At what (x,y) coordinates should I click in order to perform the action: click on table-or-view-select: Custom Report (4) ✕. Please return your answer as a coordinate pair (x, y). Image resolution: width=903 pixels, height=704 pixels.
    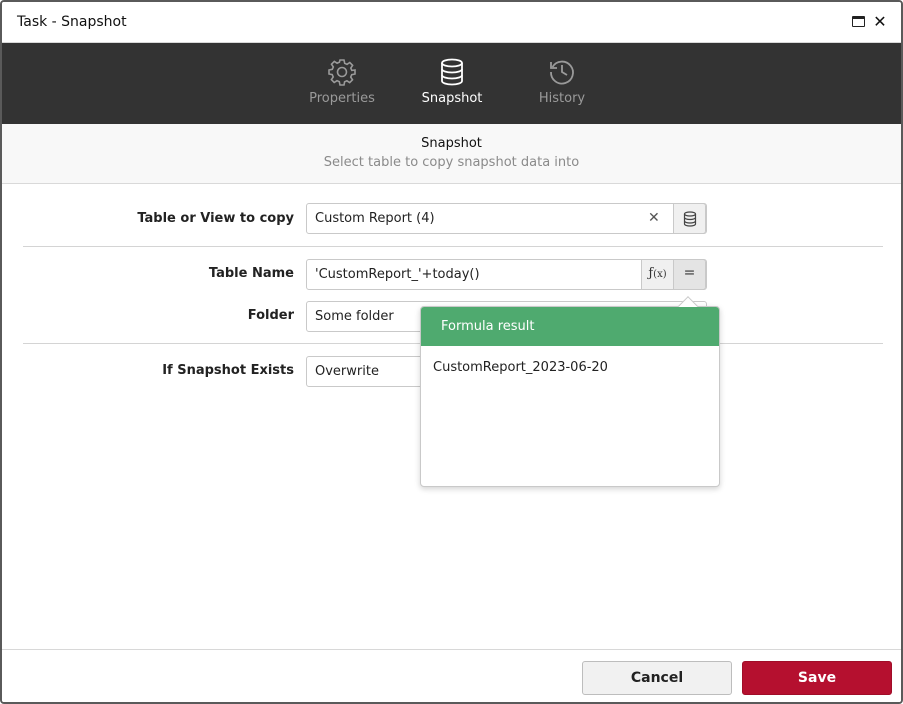
    Looking at the image, I should click on (506, 218).